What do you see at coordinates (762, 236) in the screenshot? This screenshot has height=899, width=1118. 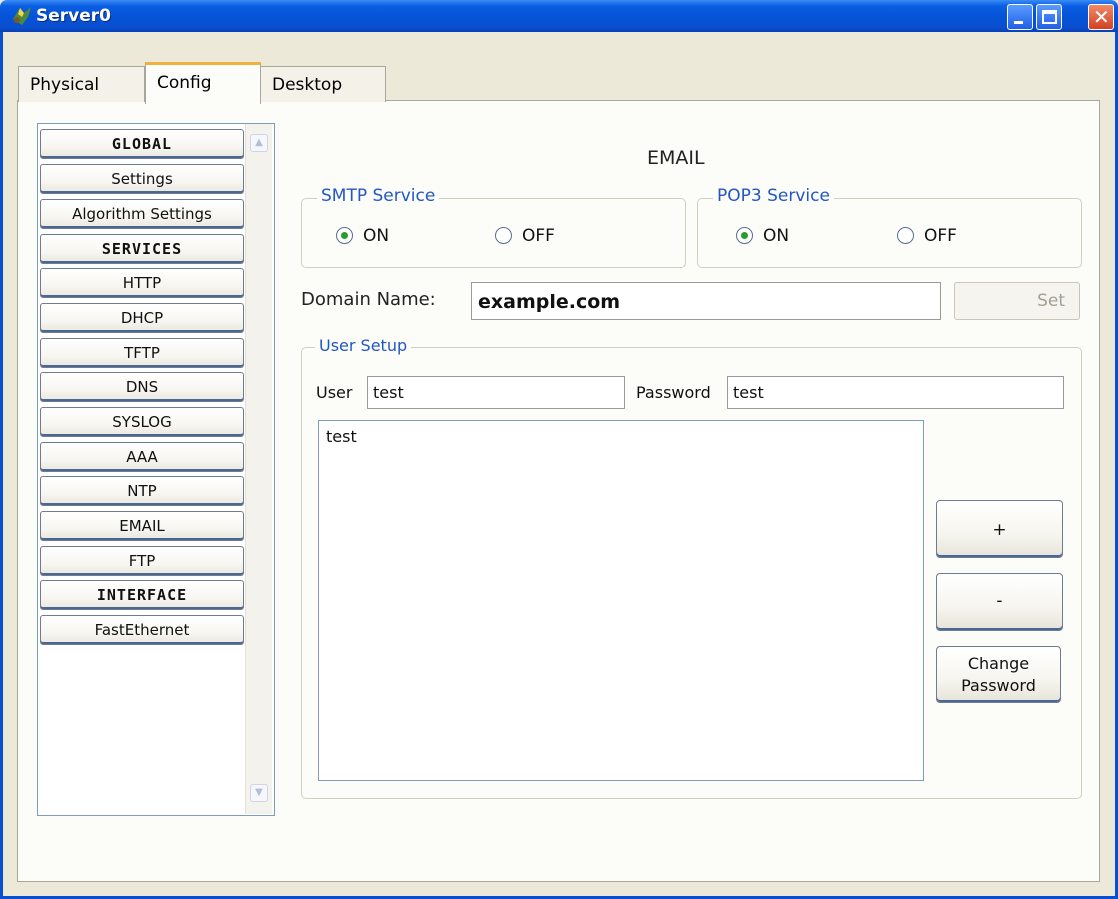 I see `pop3-on-radio: ON` at bounding box center [762, 236].